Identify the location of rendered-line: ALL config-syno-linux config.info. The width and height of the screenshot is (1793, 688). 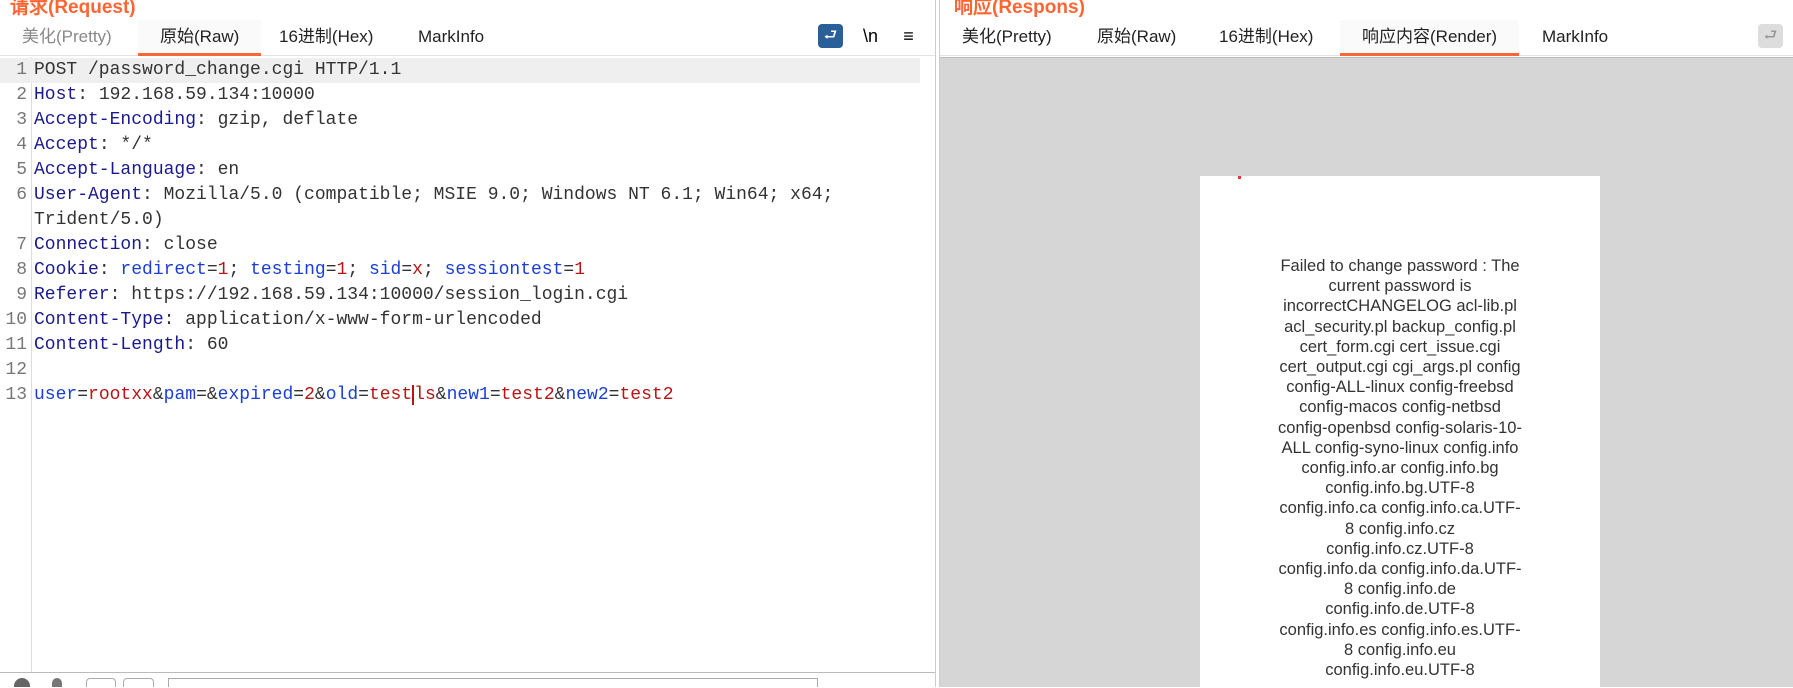
(1400, 447).